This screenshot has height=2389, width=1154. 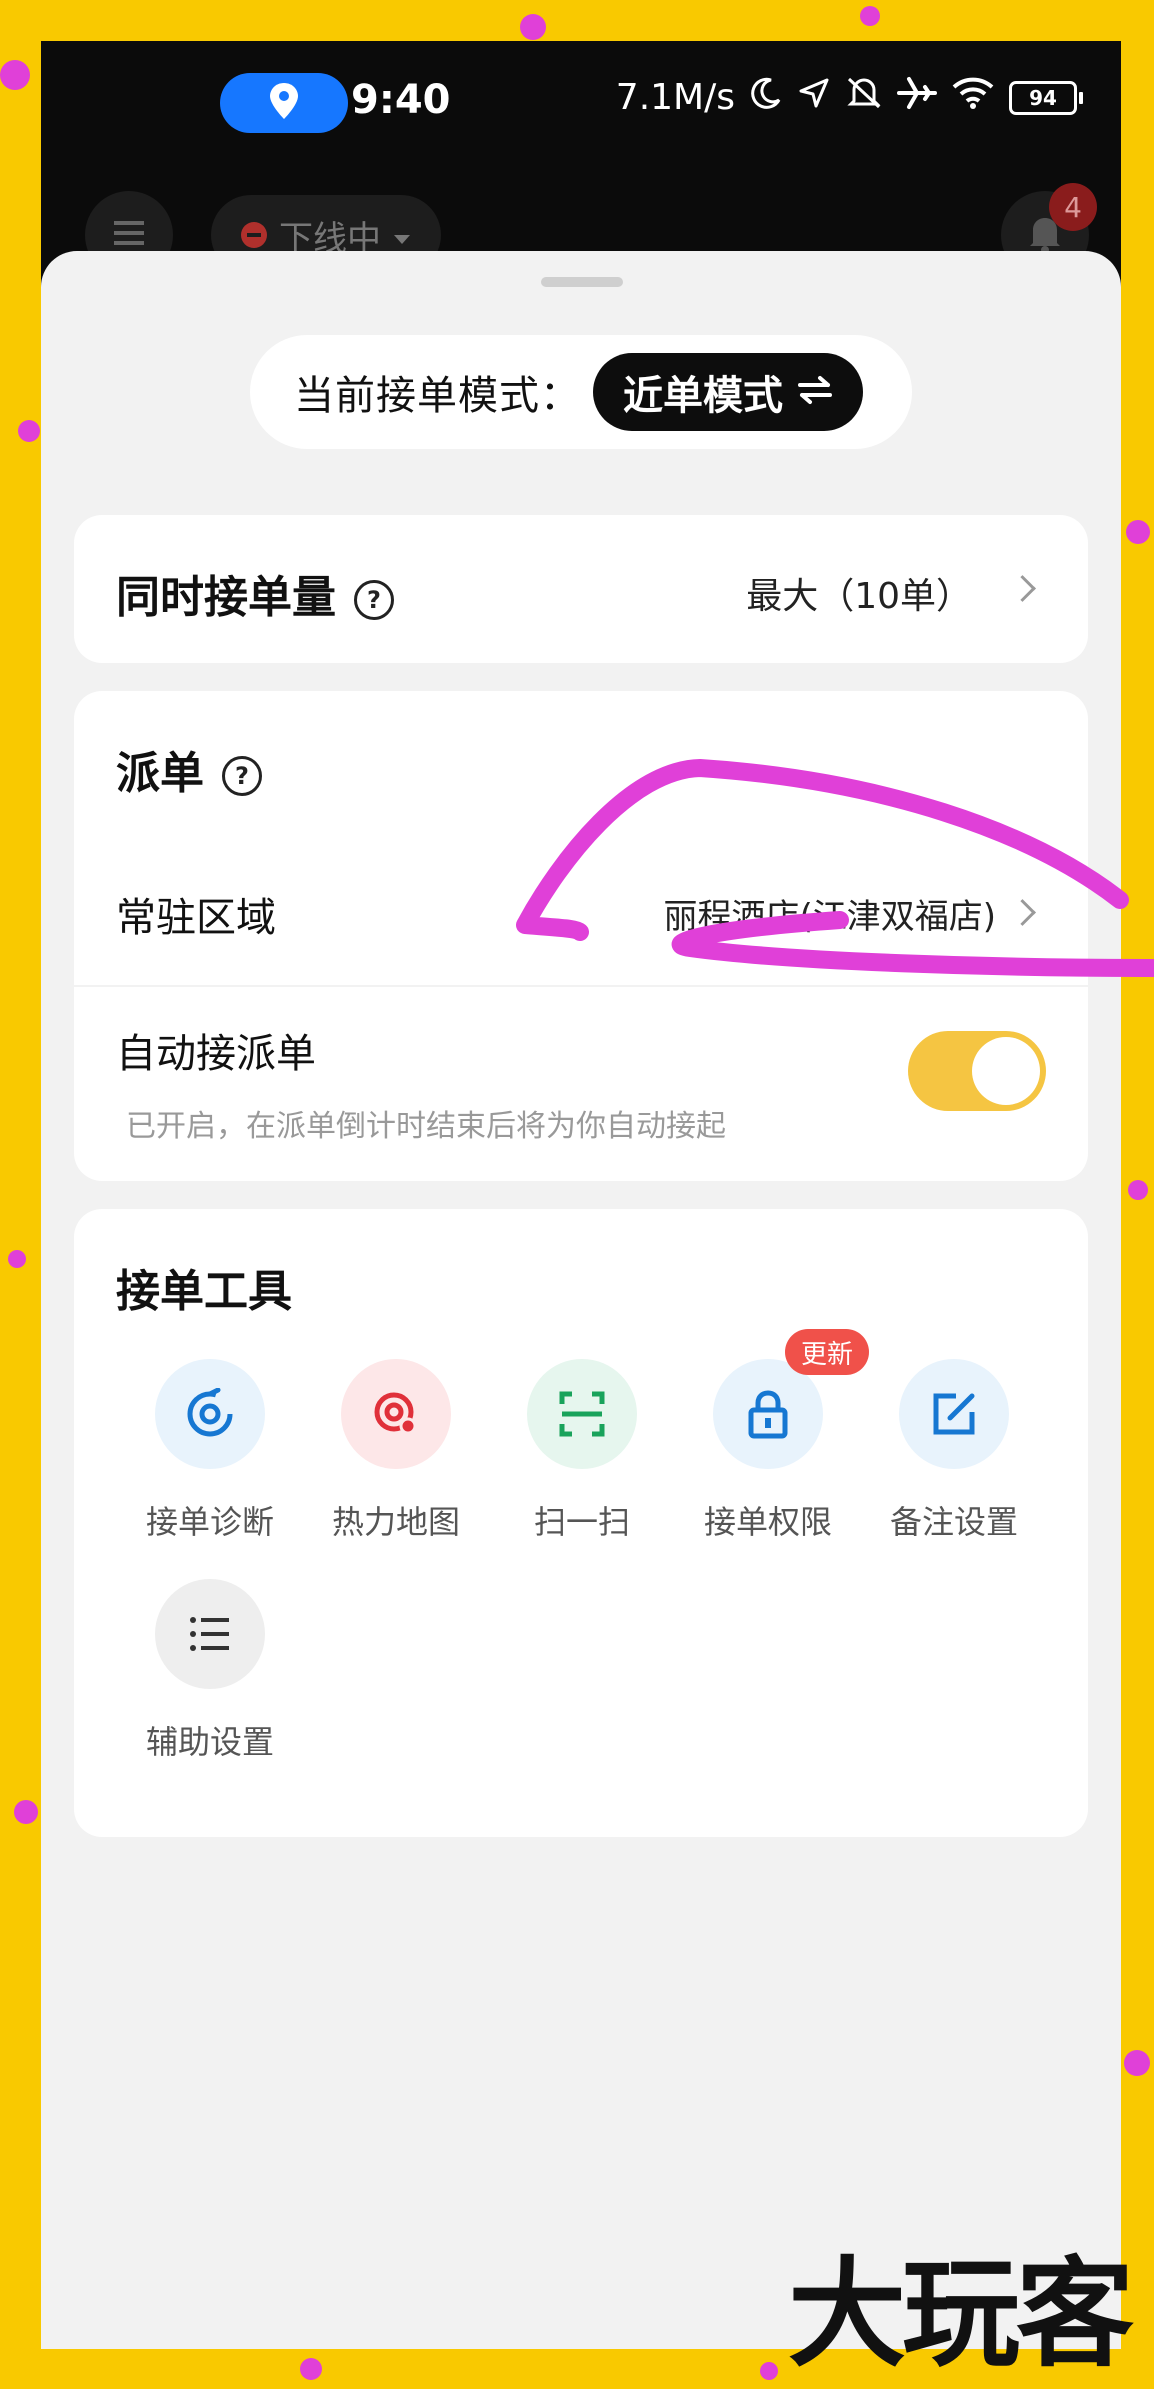 What do you see at coordinates (160, 773) in the screenshot?
I see `dispatch-title: 派单` at bounding box center [160, 773].